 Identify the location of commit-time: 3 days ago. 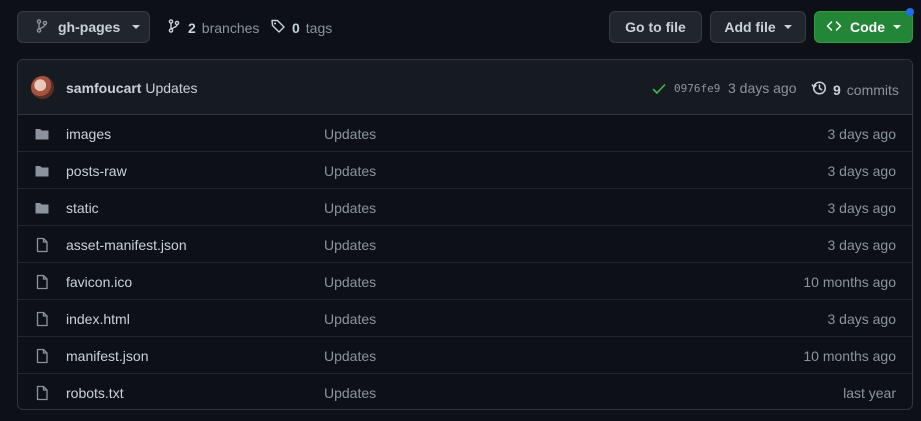
(762, 88).